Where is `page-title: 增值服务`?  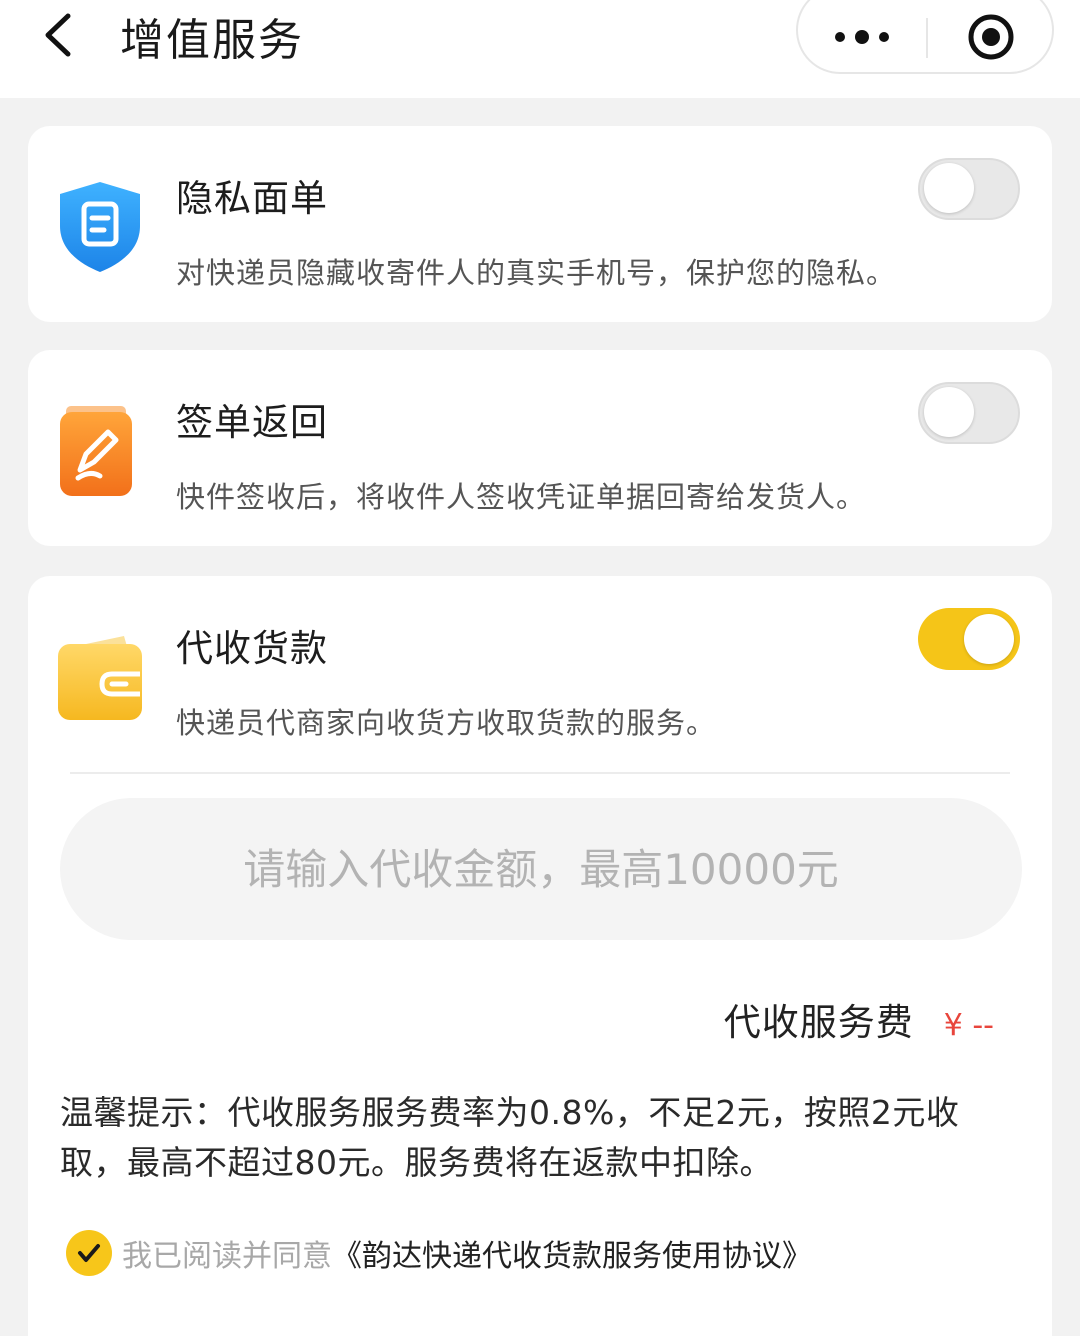
page-title: 增值服务 is located at coordinates (212, 40).